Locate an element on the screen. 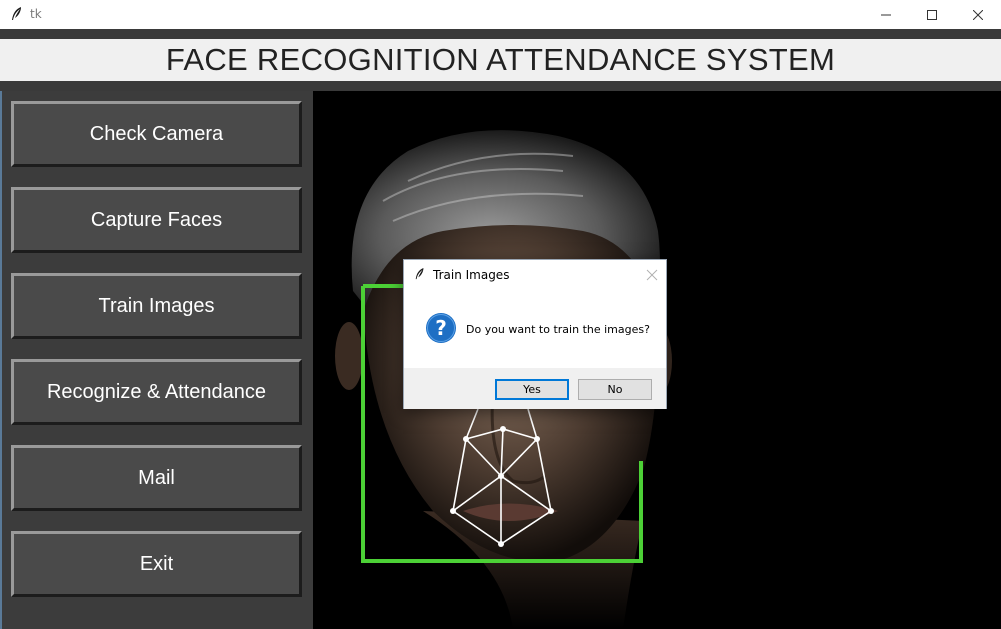  dialog-title: Train Images is located at coordinates (471, 275).